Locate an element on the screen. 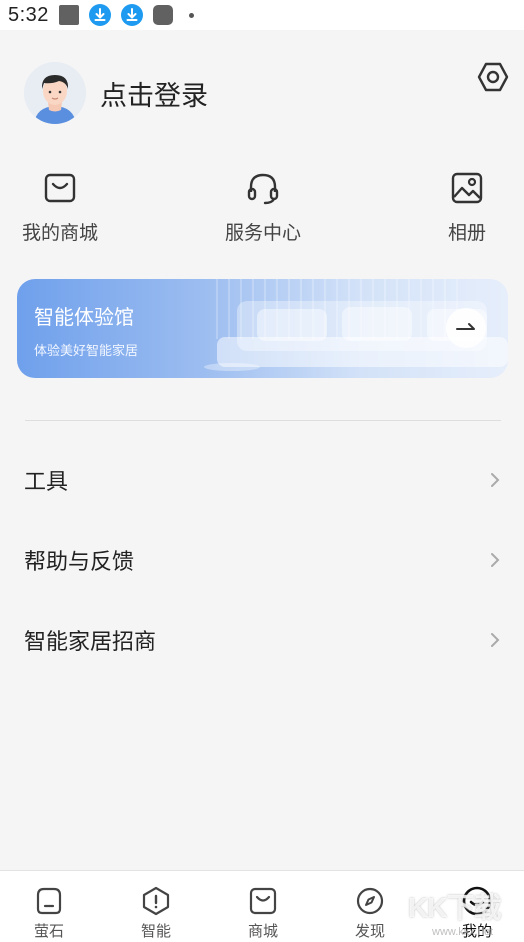  compass-icon is located at coordinates (370, 901).